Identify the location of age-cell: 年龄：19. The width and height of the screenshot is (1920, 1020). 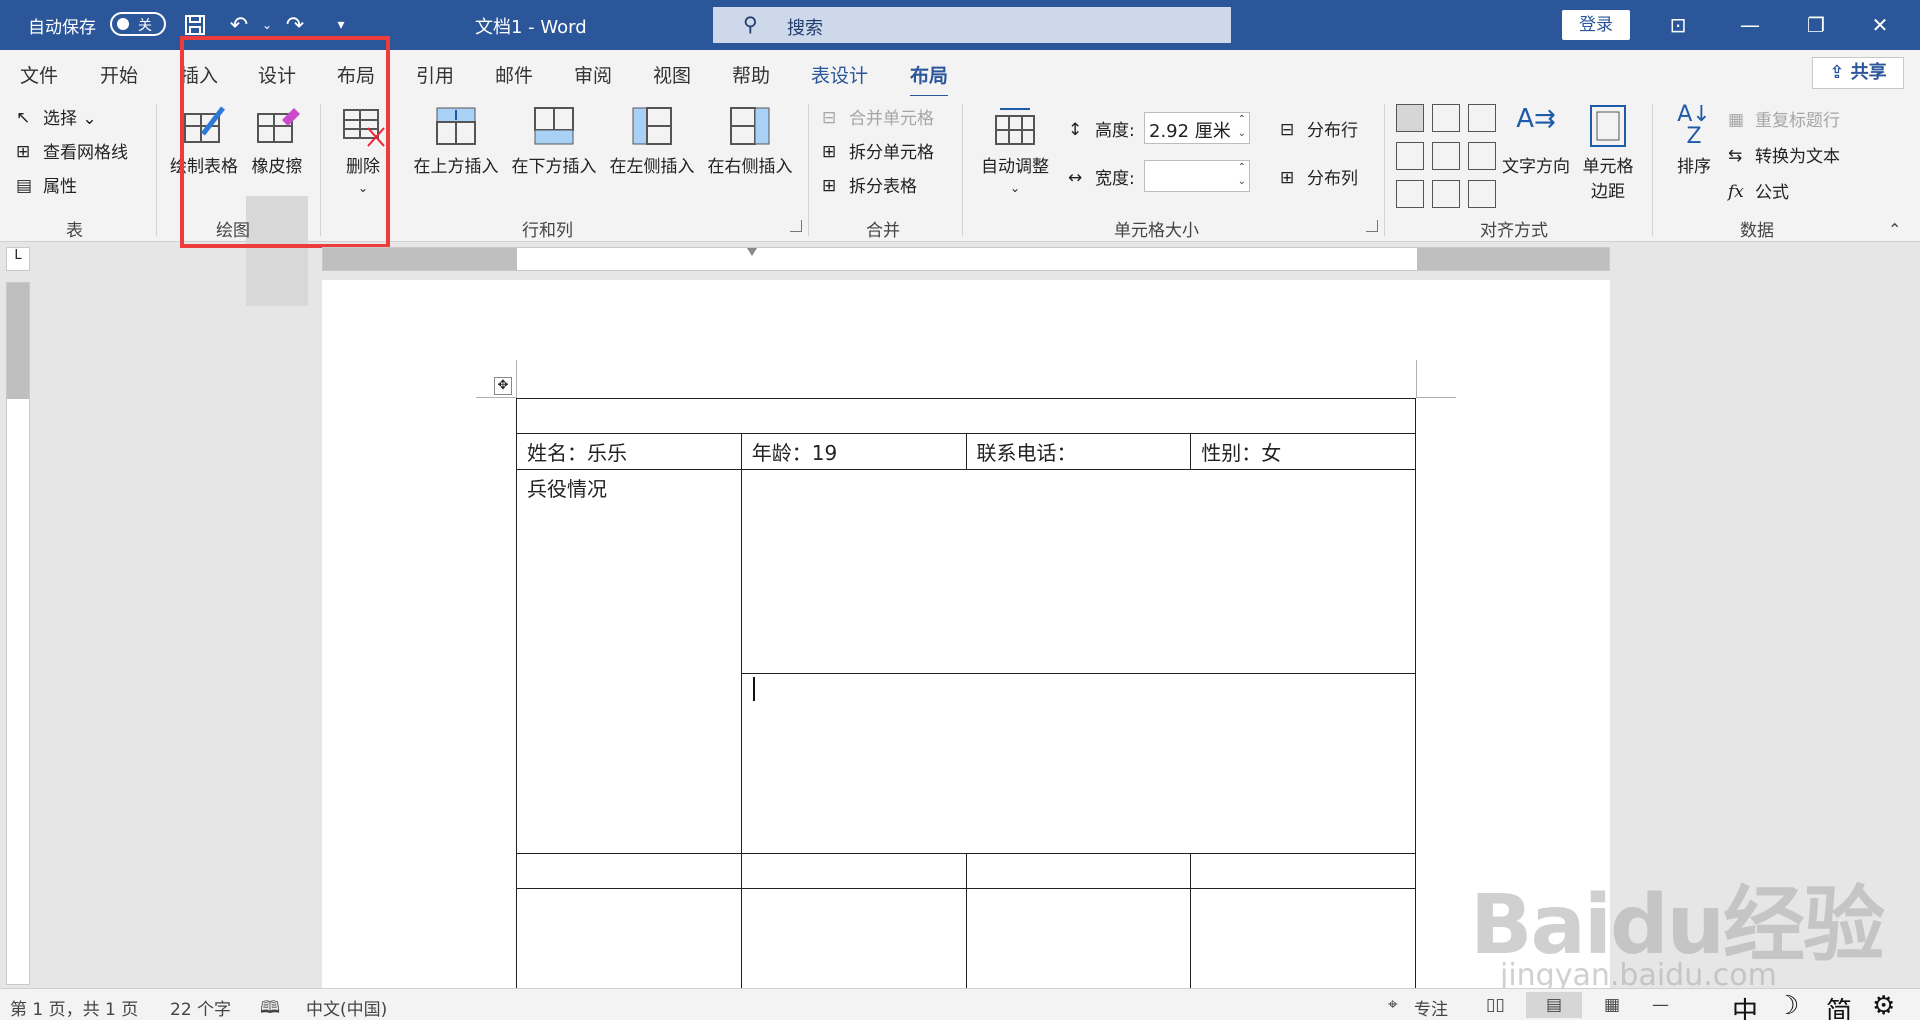
(853, 451).